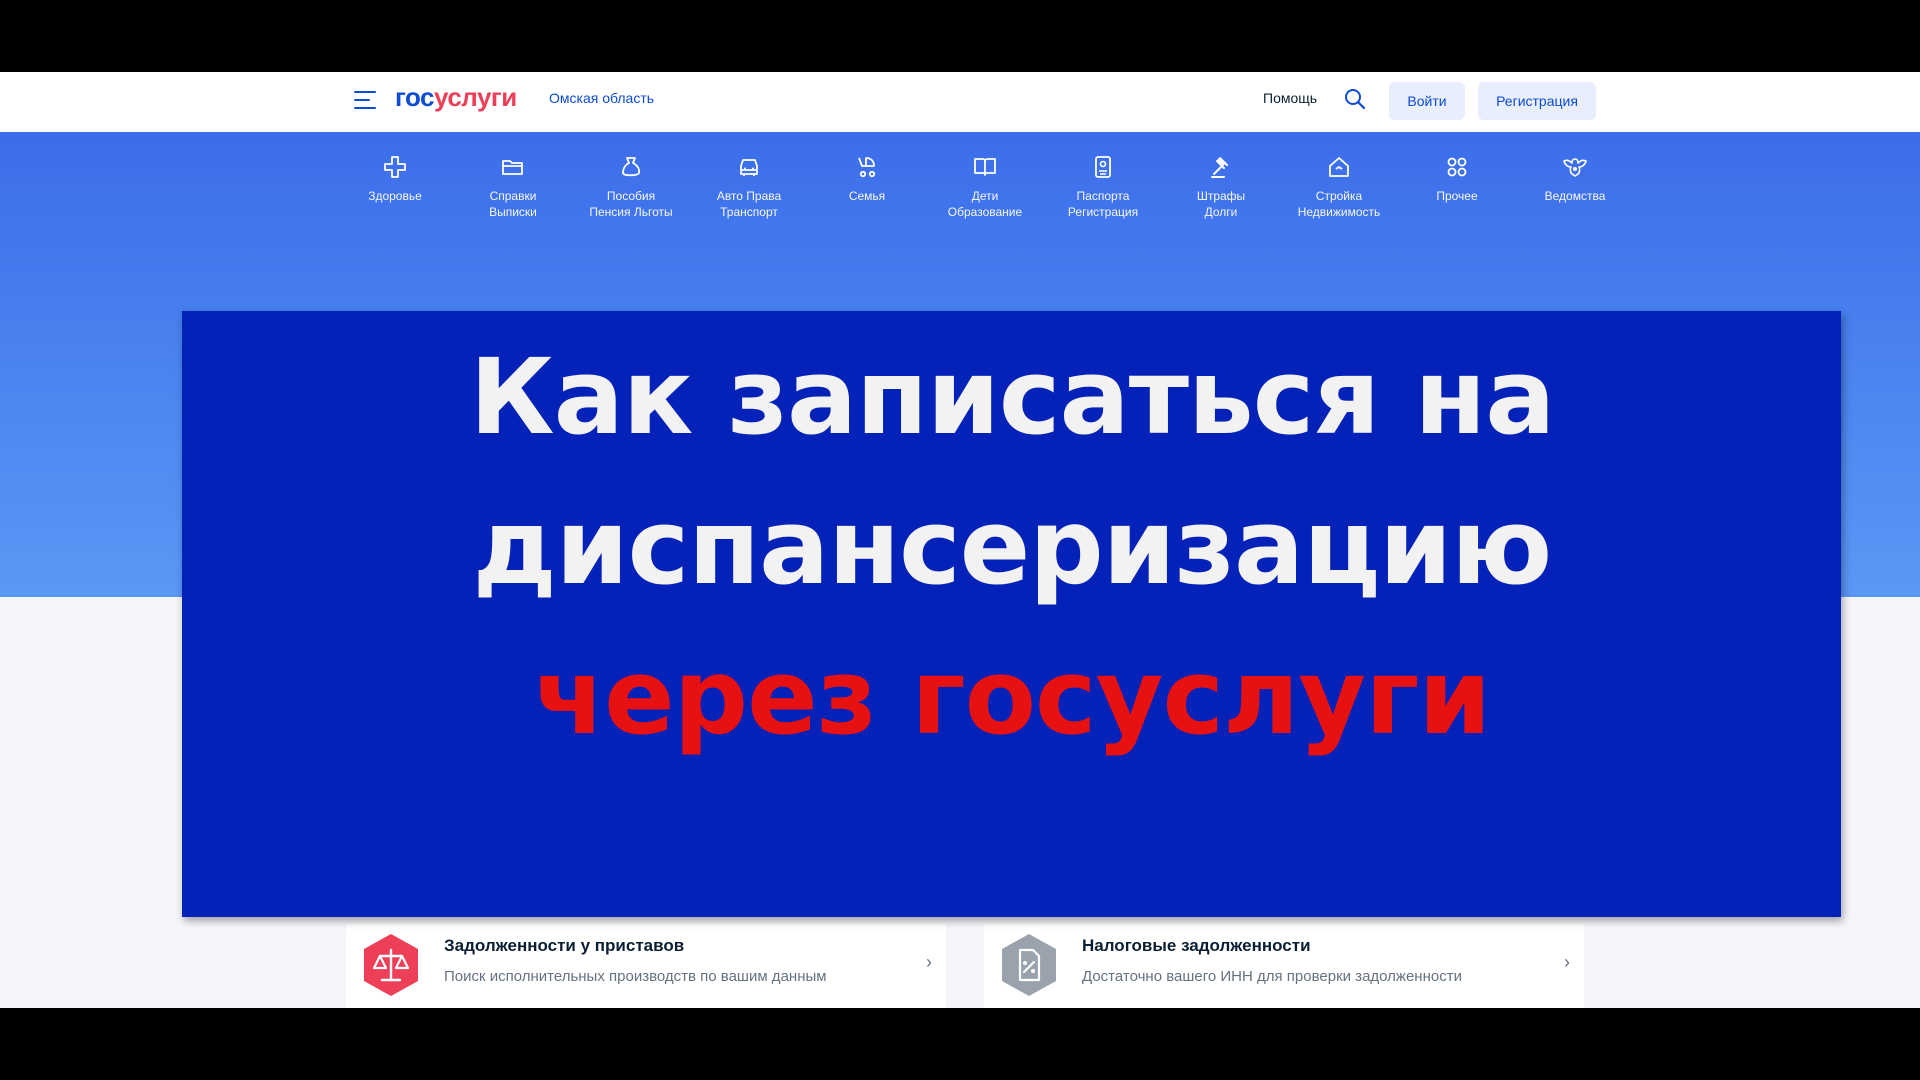 The image size is (1920, 1080). What do you see at coordinates (985, 187) in the screenshot?
I see `category-children: Дети Образование` at bounding box center [985, 187].